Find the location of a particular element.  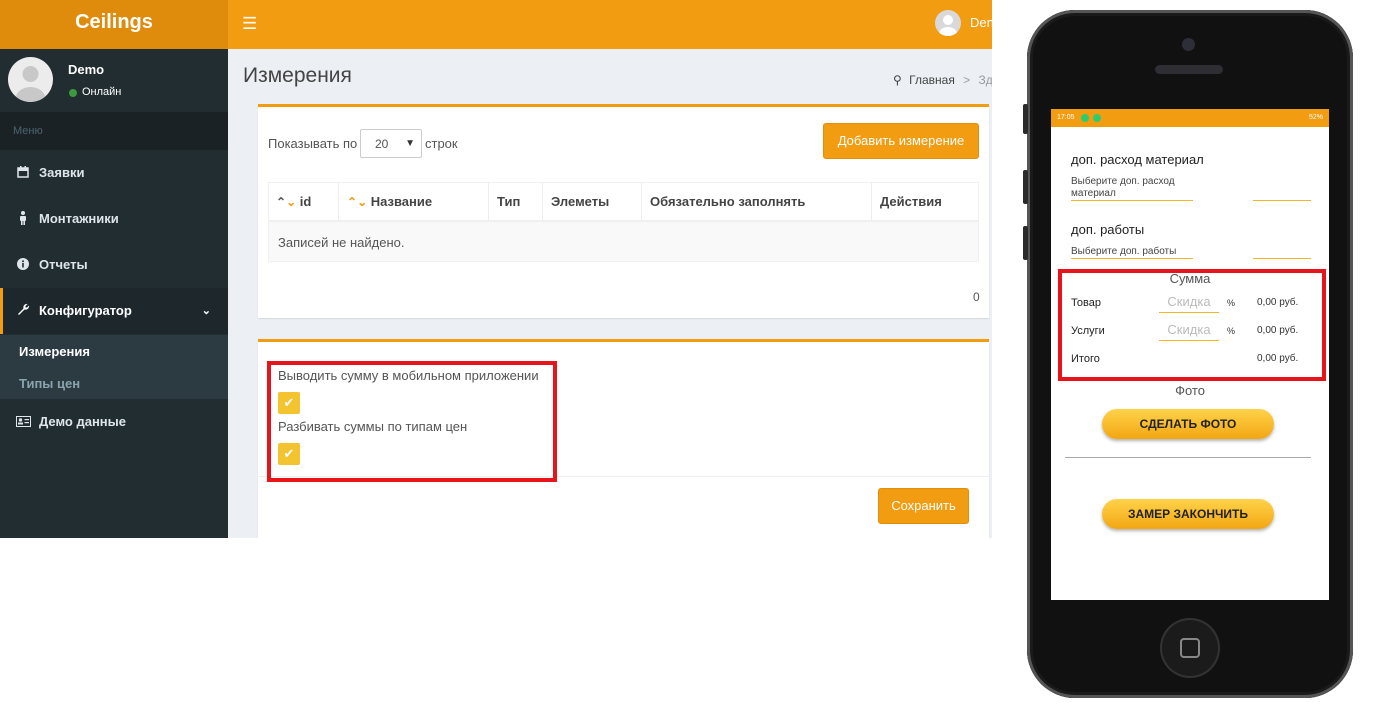

user-panel: Demo Онлайн is located at coordinates (114, 80).